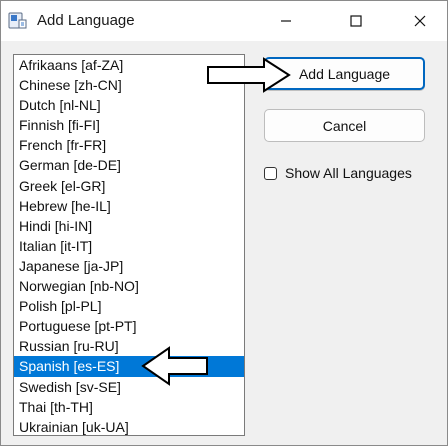  I want to click on language-list-item: Ukrainian [uk-UA], so click(129, 426).